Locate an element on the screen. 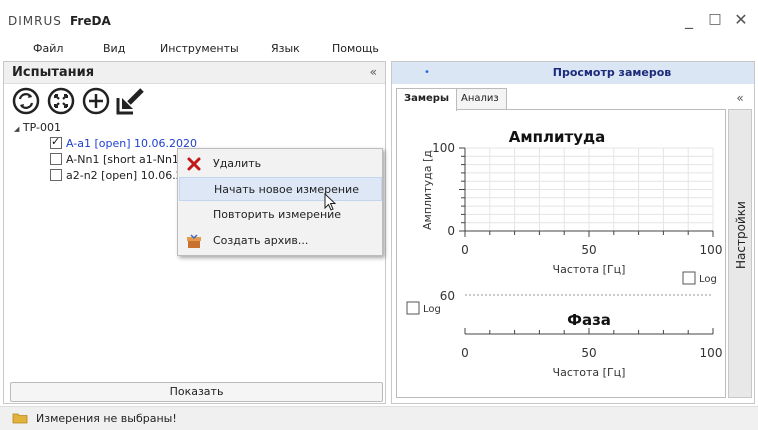  menu-file: Файл is located at coordinates (48, 48).